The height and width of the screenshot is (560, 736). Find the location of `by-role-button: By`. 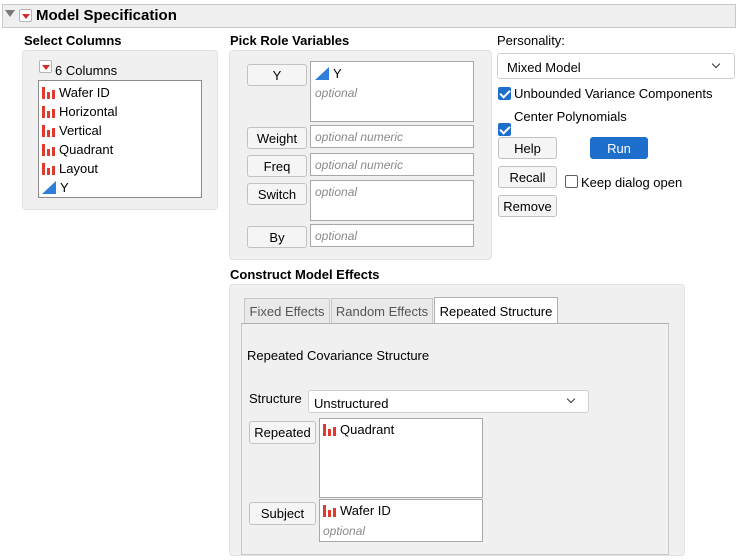

by-role-button: By is located at coordinates (277, 237).